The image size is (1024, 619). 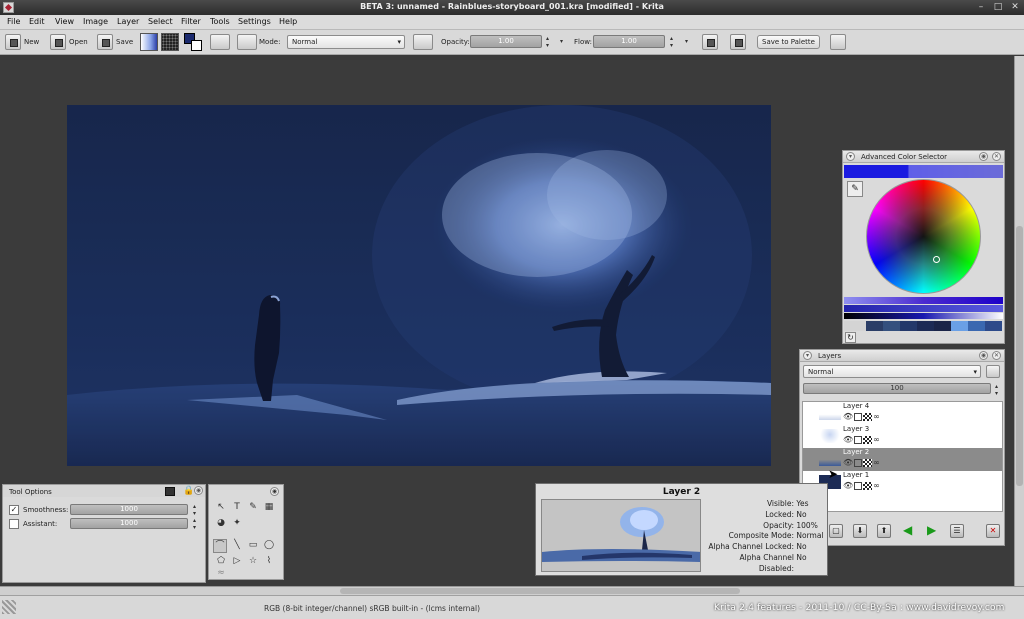 I want to click on raise-layer-arrow-icon: ▶, so click(x=931, y=530).